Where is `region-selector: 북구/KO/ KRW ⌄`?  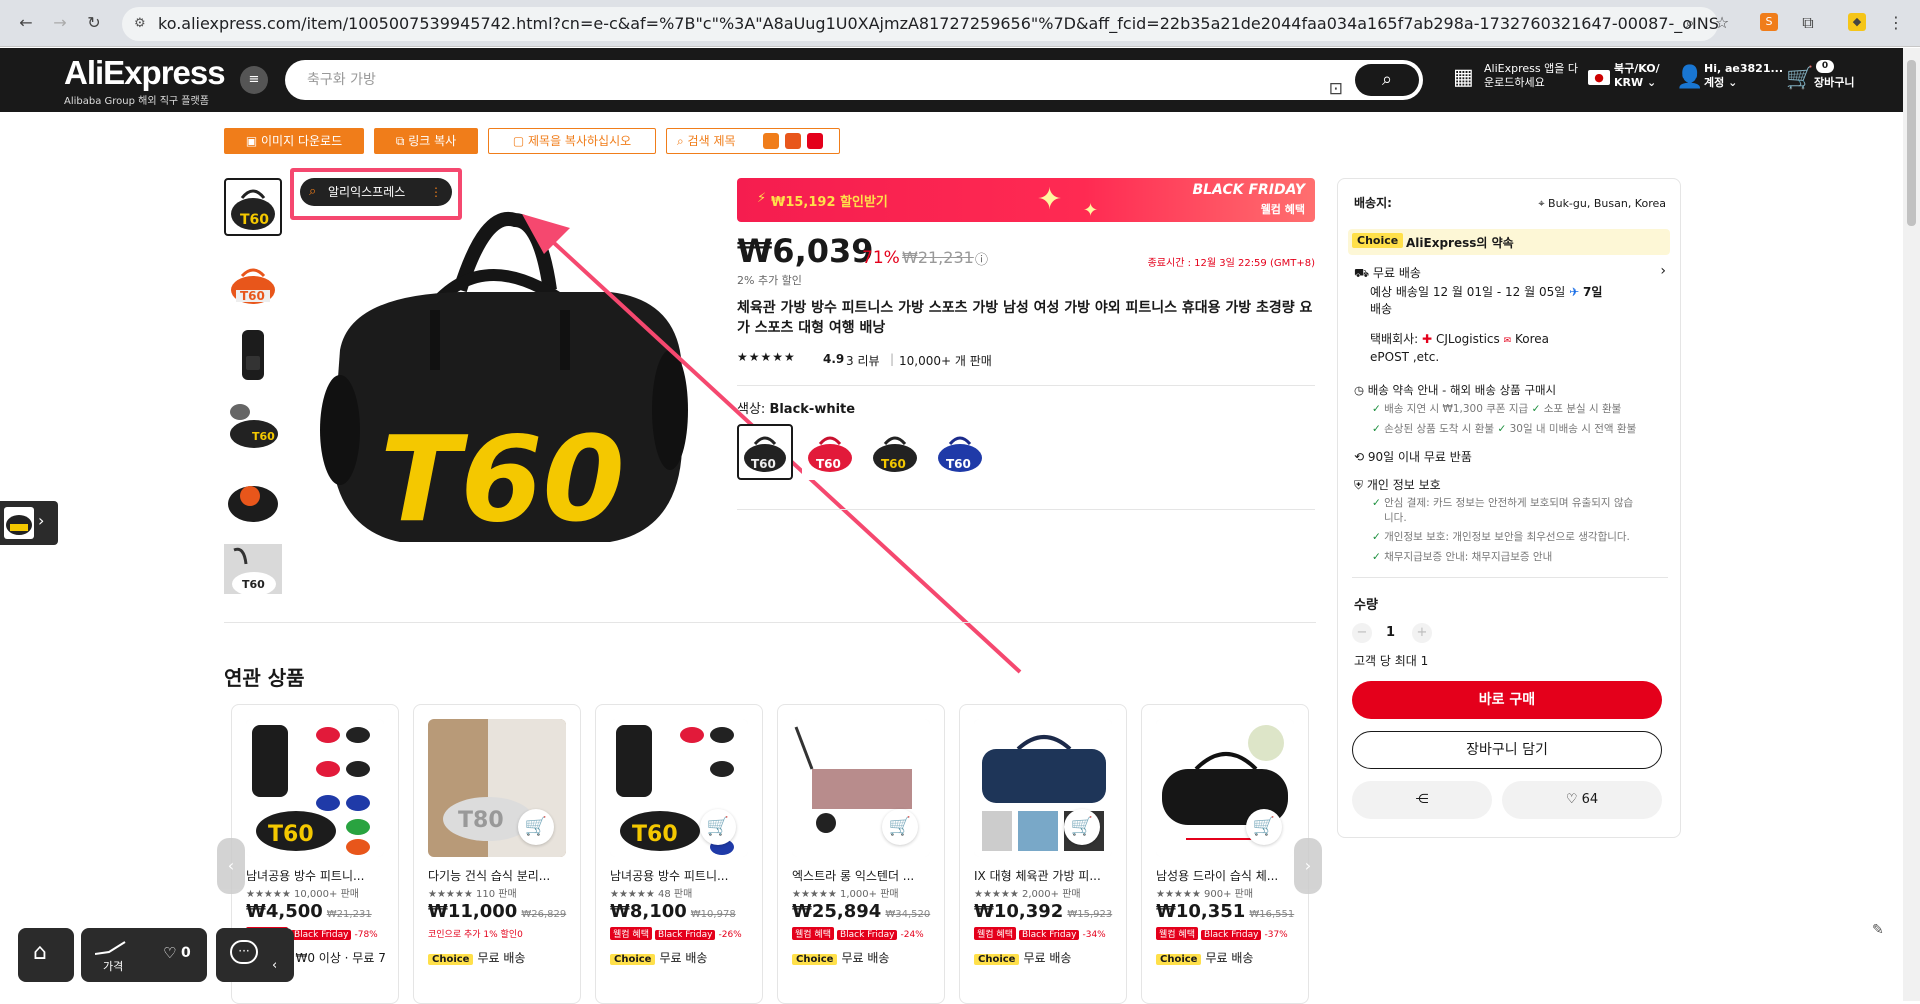 region-selector: 북구/KO/ KRW ⌄ is located at coordinates (1637, 76).